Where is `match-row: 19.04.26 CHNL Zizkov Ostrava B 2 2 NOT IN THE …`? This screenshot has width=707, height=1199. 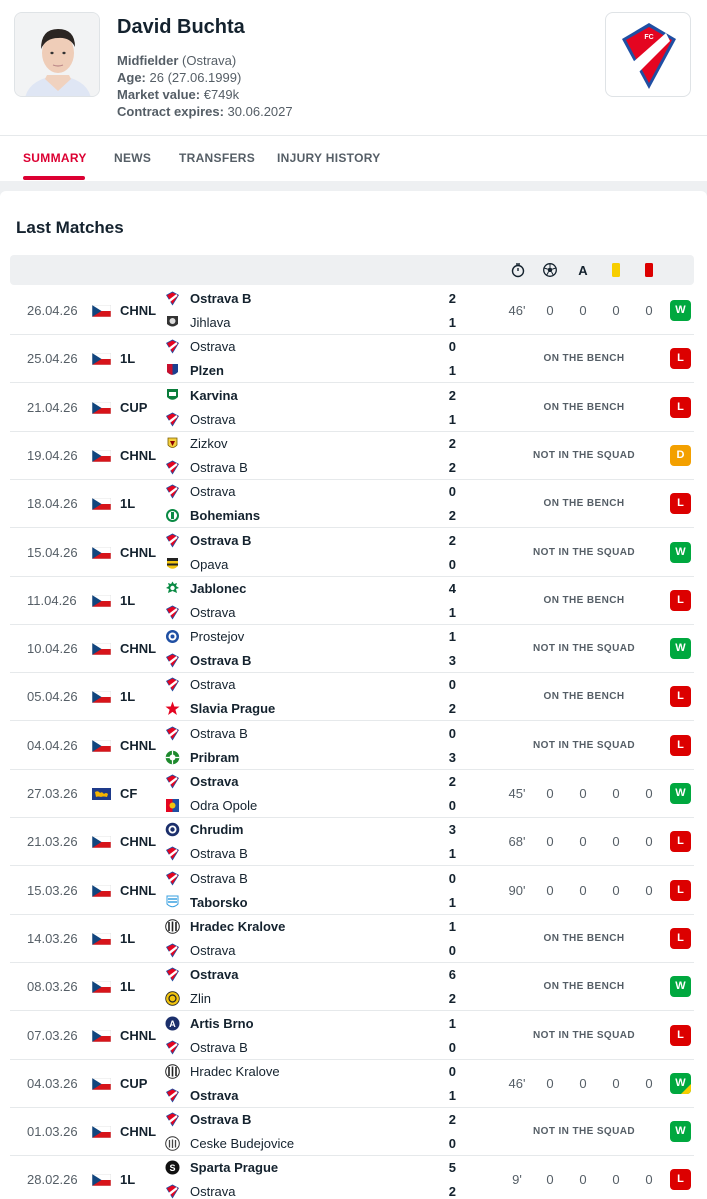
match-row: 19.04.26 CHNL Zizkov Ostrava B 2 2 NOT IN THE … is located at coordinates (352, 456).